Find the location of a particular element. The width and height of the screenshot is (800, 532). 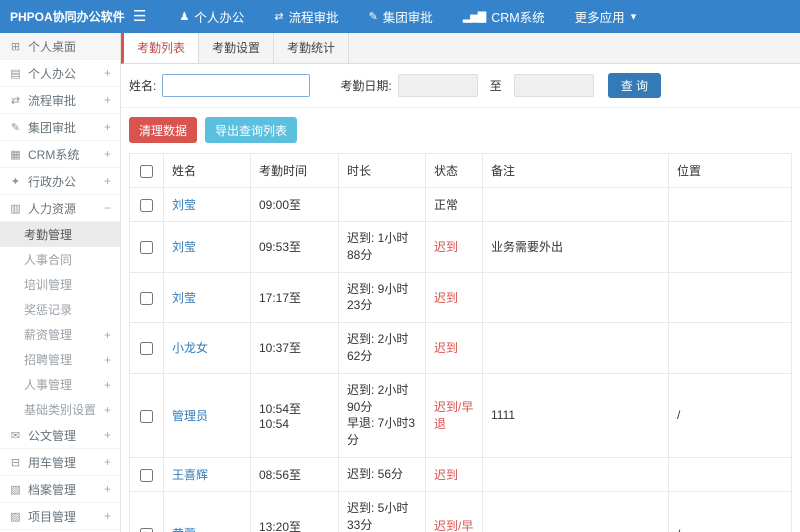

column-header: 考勤时间 is located at coordinates (294, 170).